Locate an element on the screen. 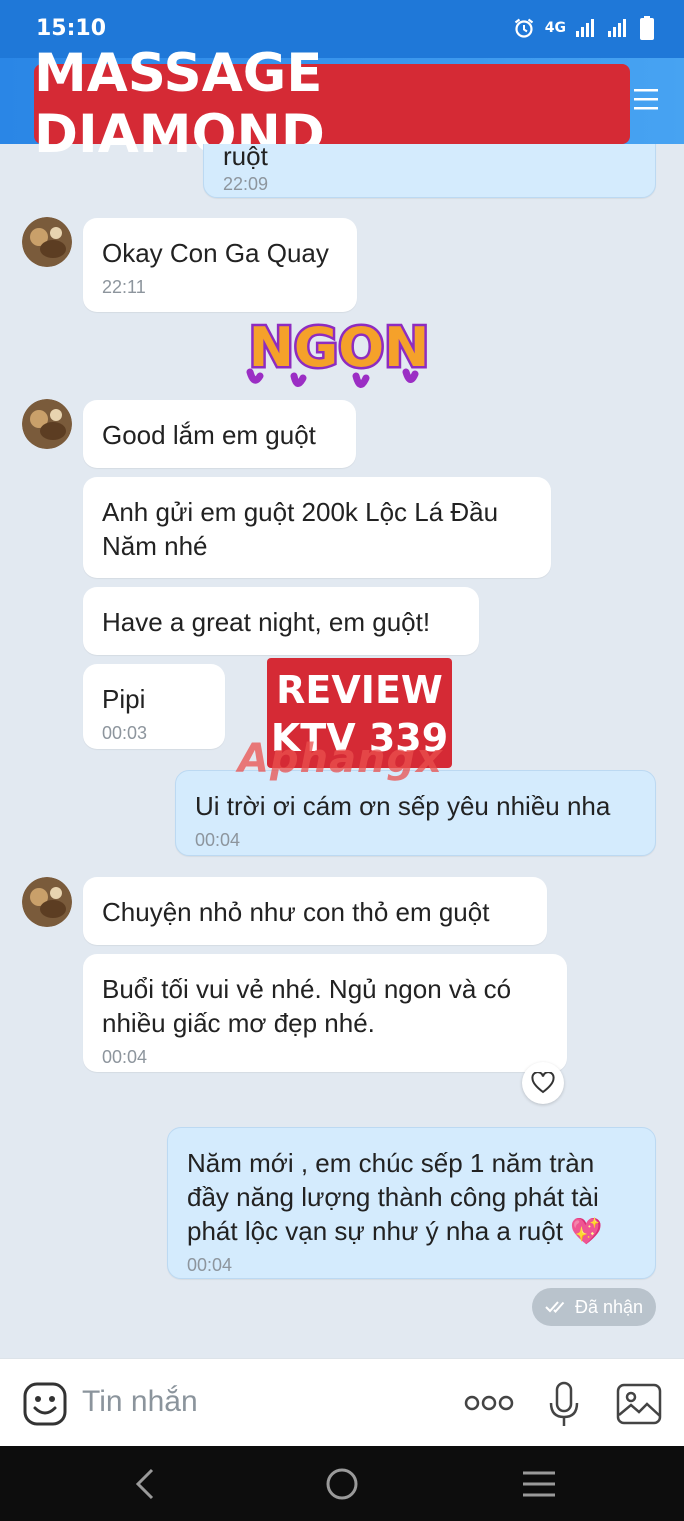 The height and width of the screenshot is (1521, 684). message-bubble-sent: ruột 22:09 is located at coordinates (429, 171).